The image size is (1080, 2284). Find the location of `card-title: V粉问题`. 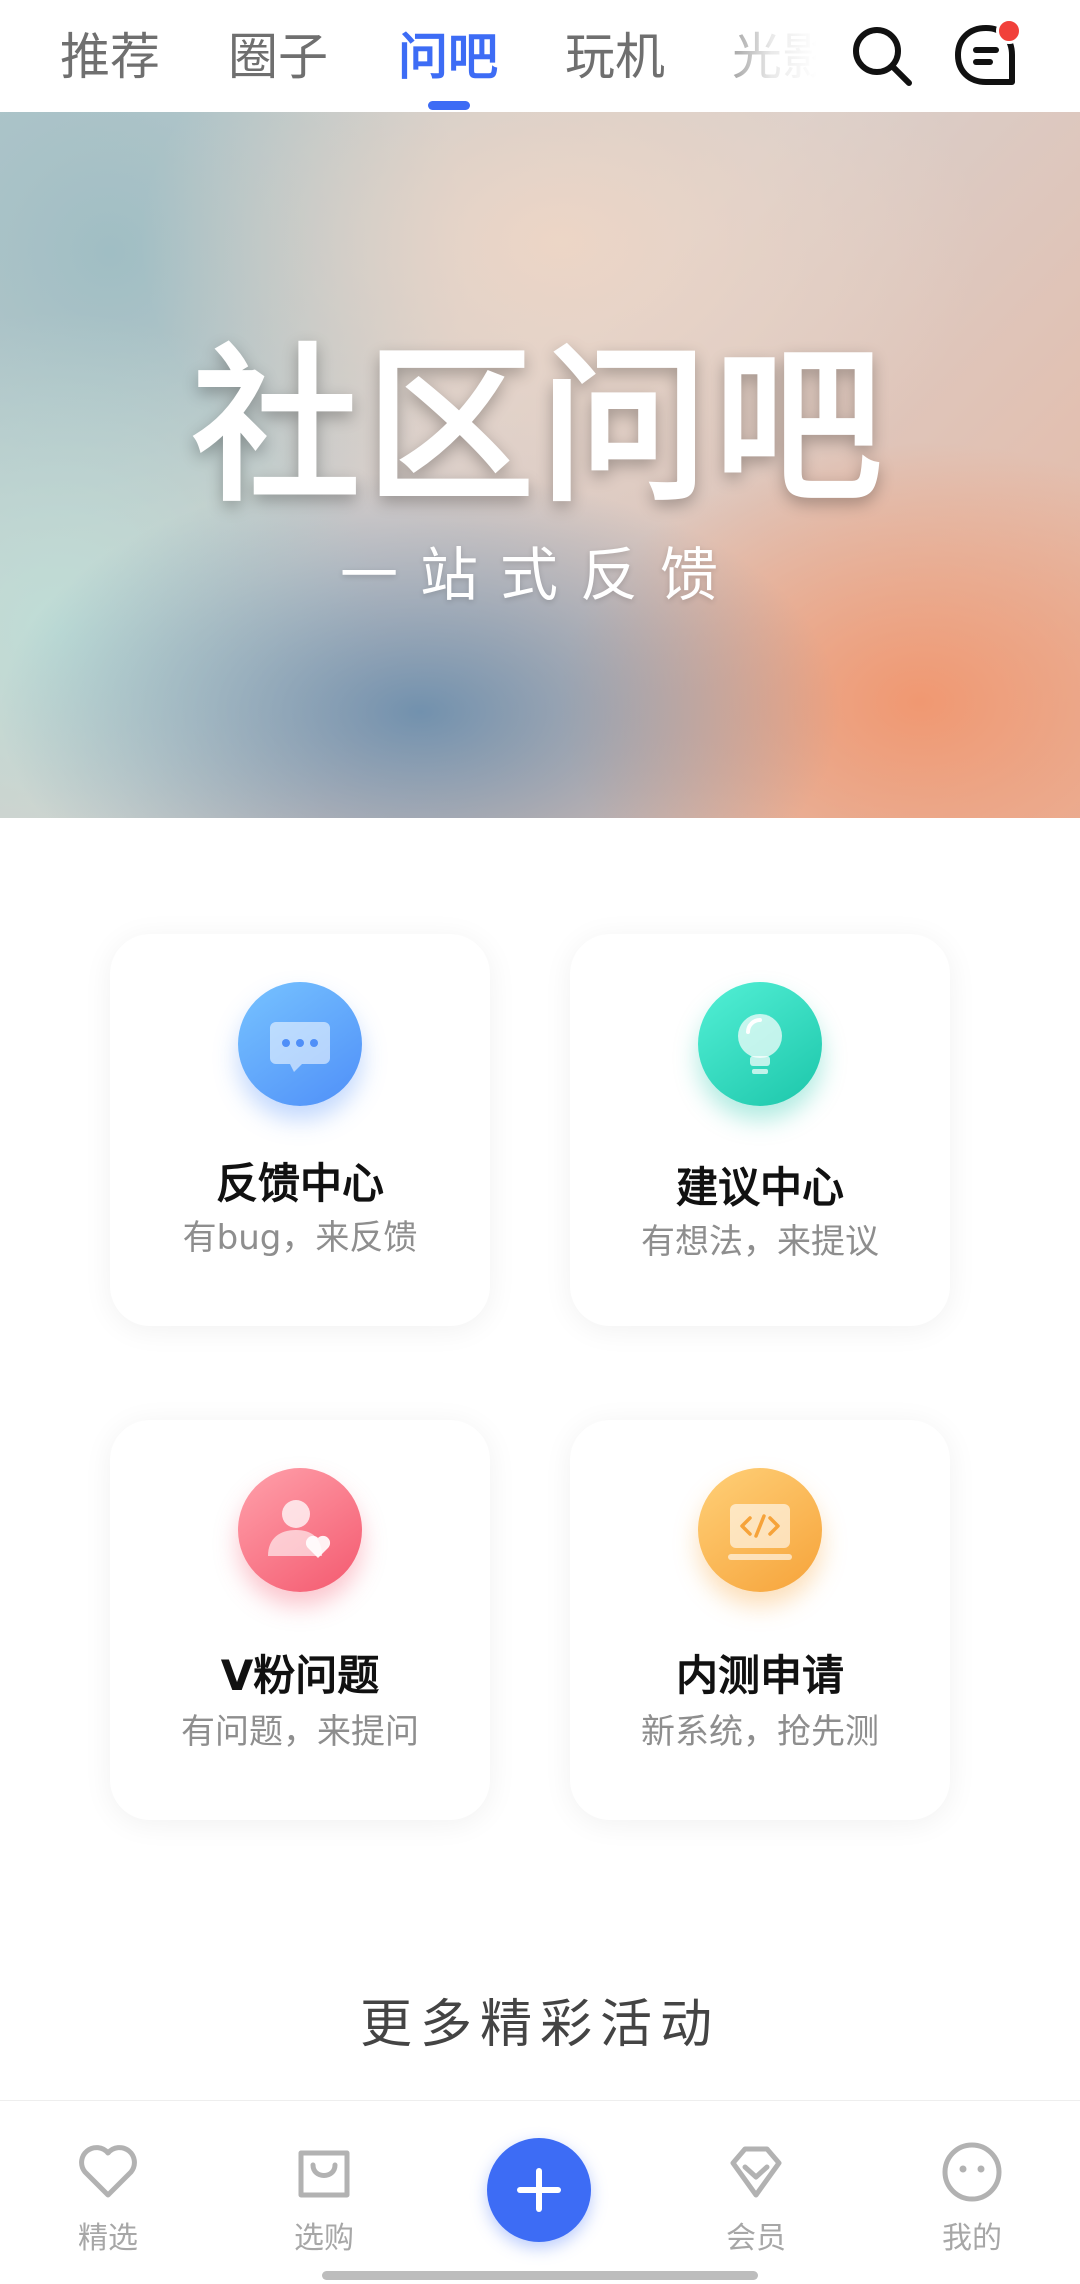

card-title: V粉问题 is located at coordinates (300, 1675).